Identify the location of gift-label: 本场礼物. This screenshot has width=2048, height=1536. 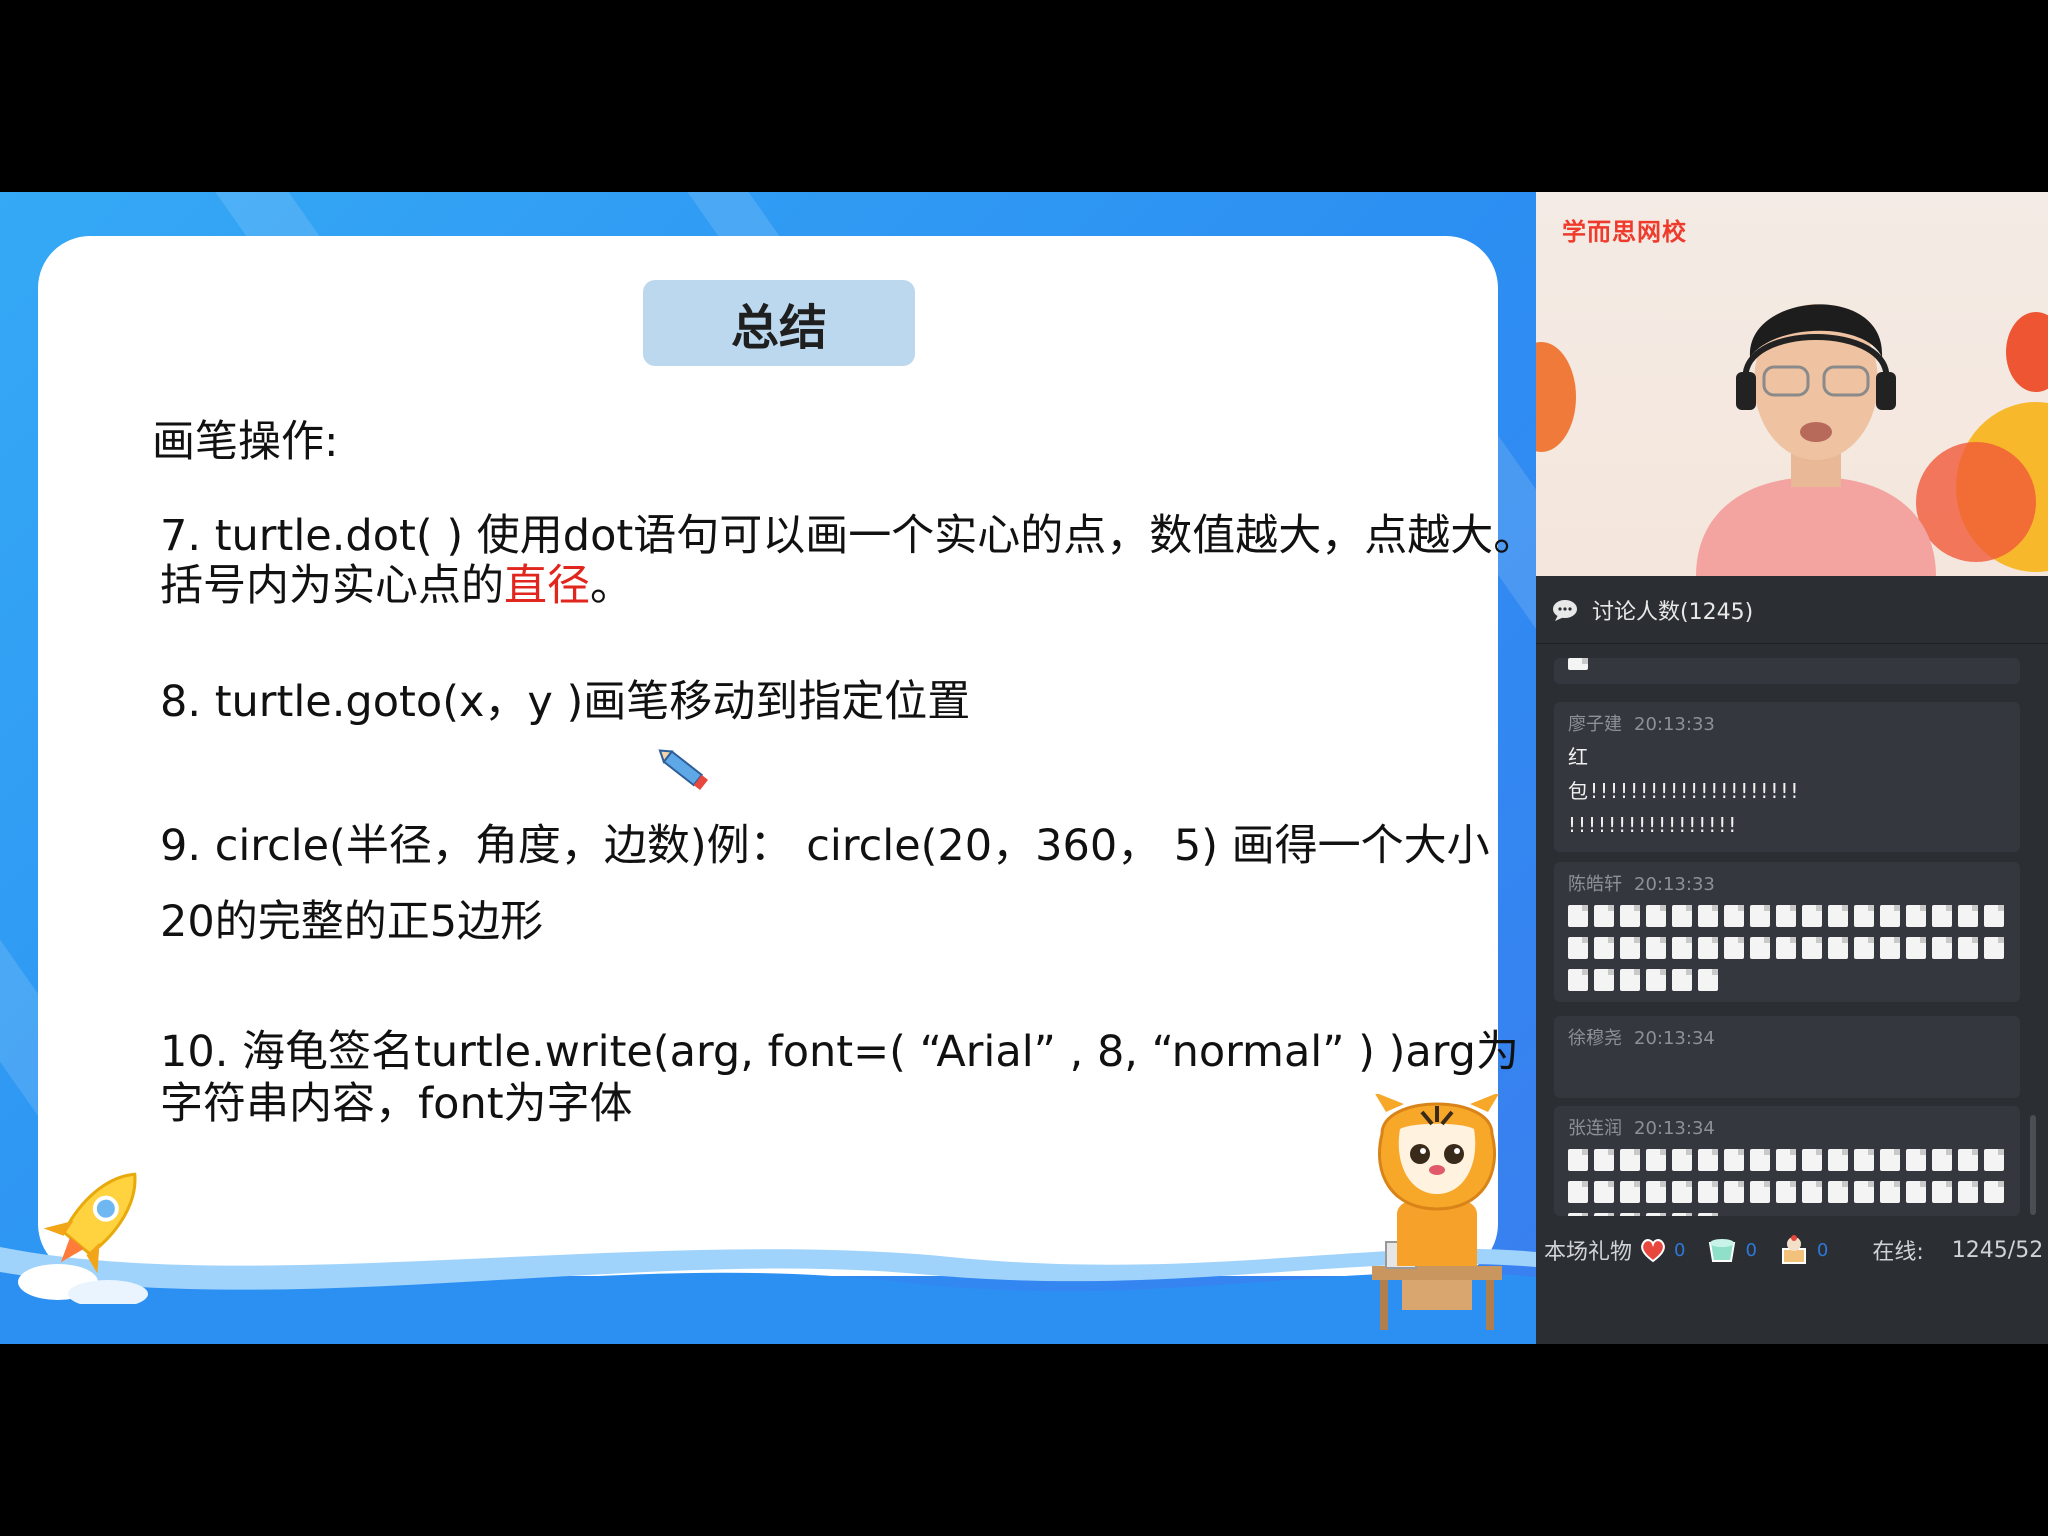
(1588, 1252).